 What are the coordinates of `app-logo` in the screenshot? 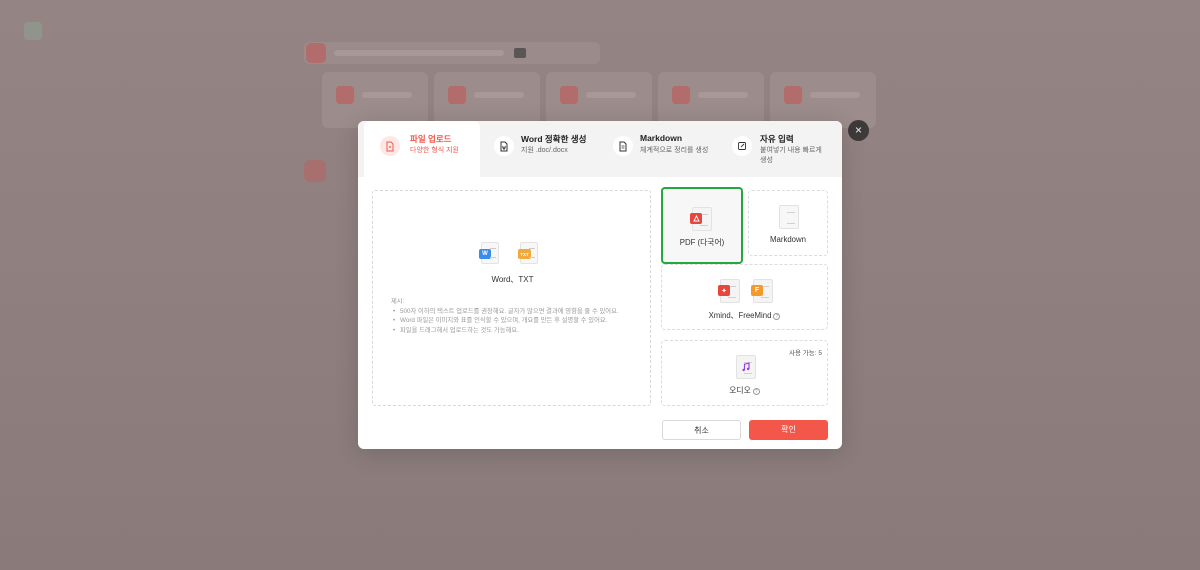 It's located at (33, 31).